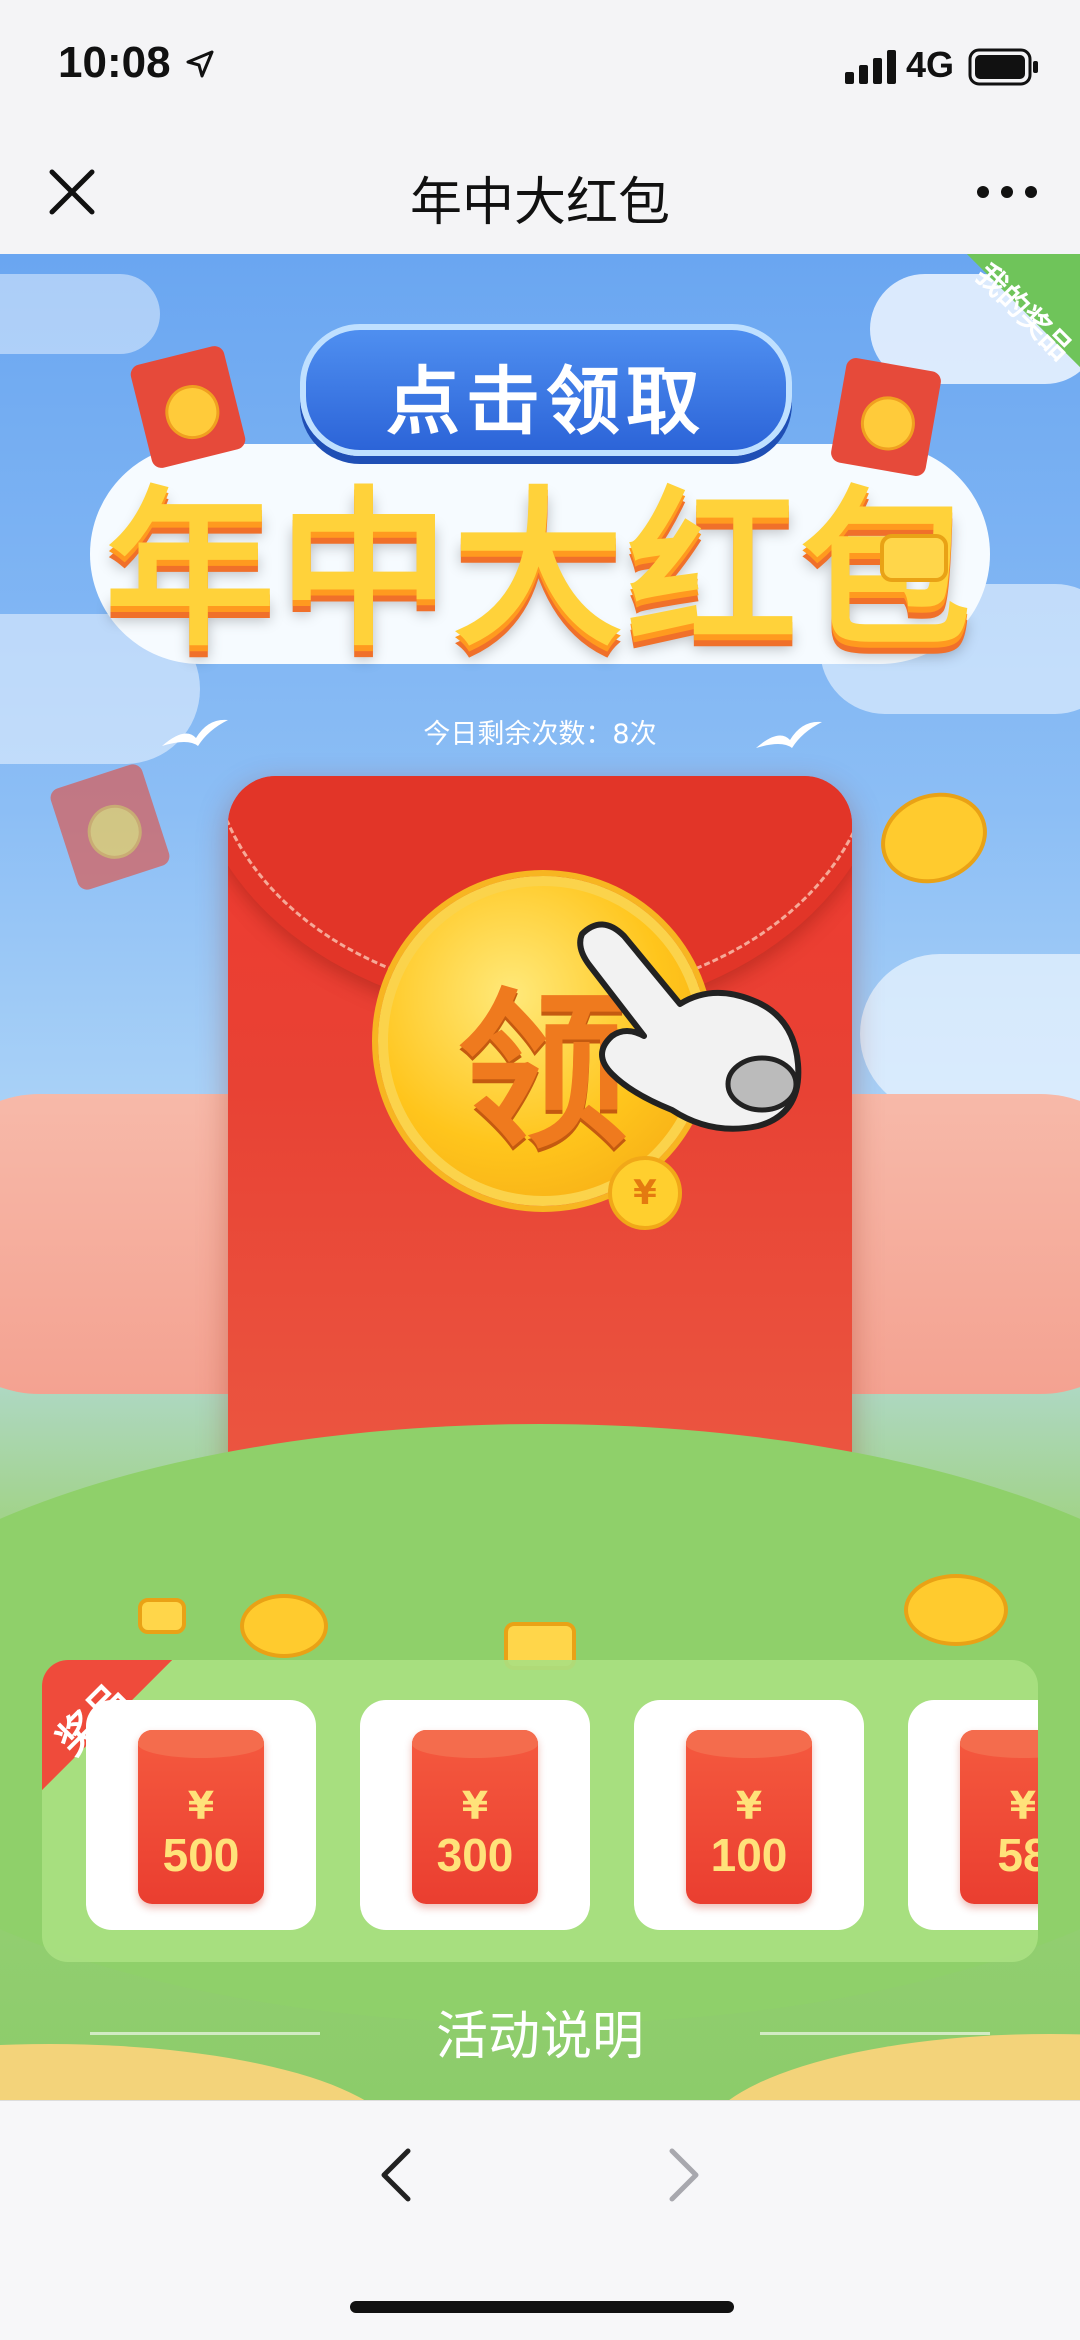 The image size is (1080, 2340). Describe the element at coordinates (539, 203) in the screenshot. I see `page-title: 年中大红包` at that location.